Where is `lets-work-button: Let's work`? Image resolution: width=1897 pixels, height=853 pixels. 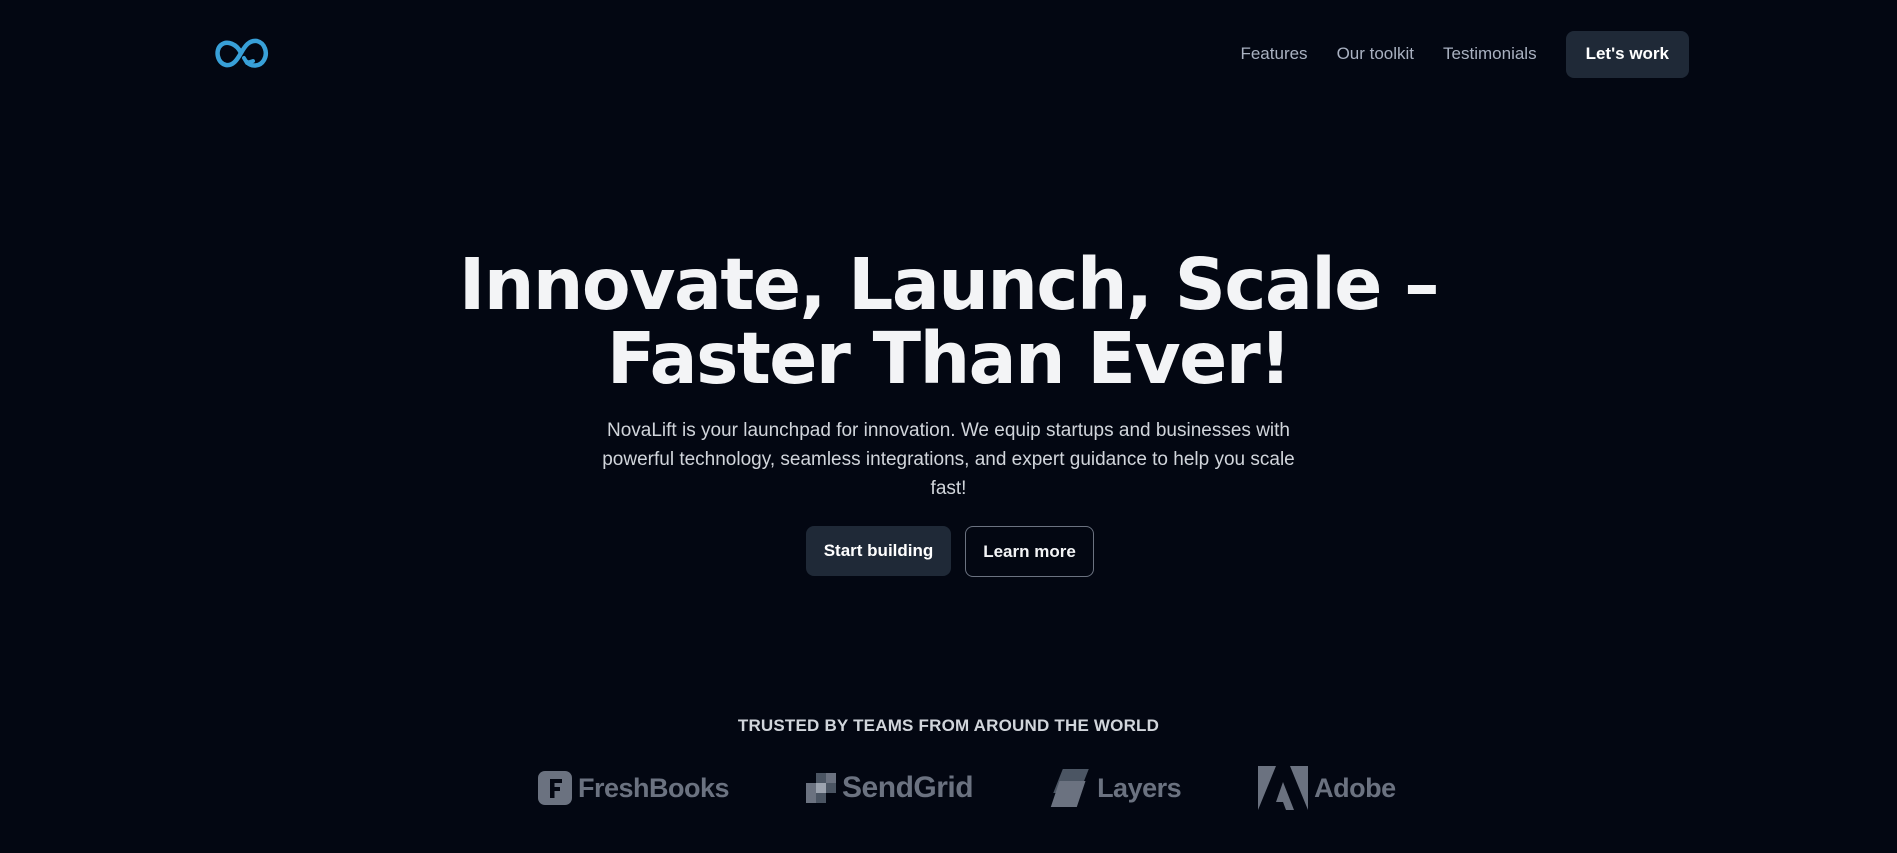
lets-work-button: Let's work is located at coordinates (1627, 54).